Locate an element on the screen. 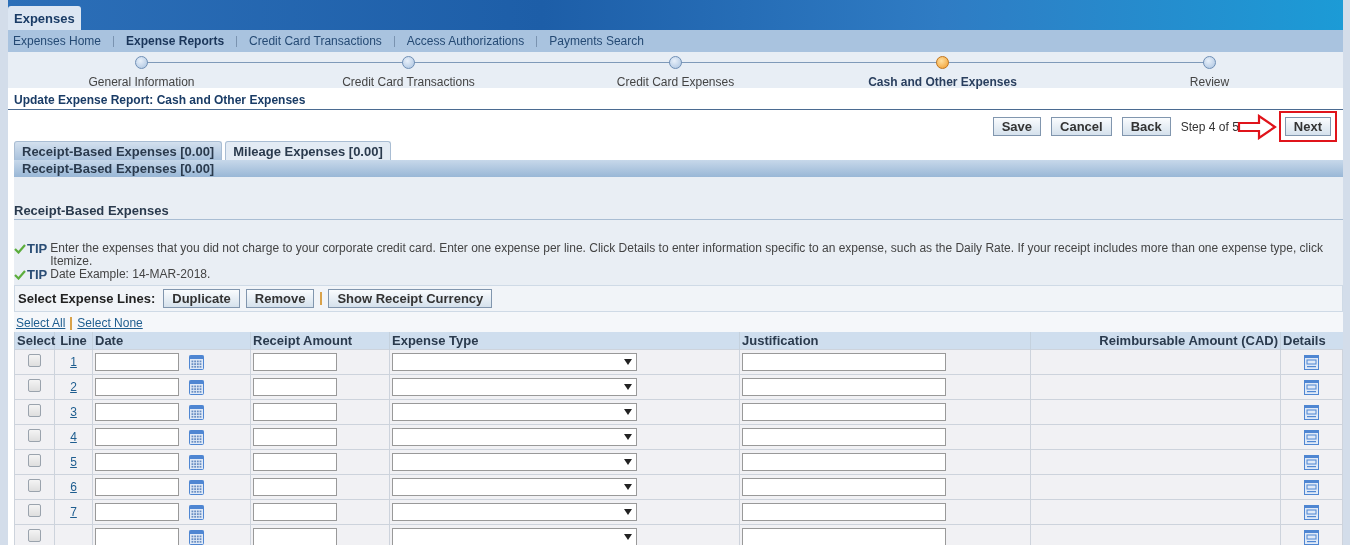 This screenshot has height=545, width=1350. column-header: Date is located at coordinates (171, 341).